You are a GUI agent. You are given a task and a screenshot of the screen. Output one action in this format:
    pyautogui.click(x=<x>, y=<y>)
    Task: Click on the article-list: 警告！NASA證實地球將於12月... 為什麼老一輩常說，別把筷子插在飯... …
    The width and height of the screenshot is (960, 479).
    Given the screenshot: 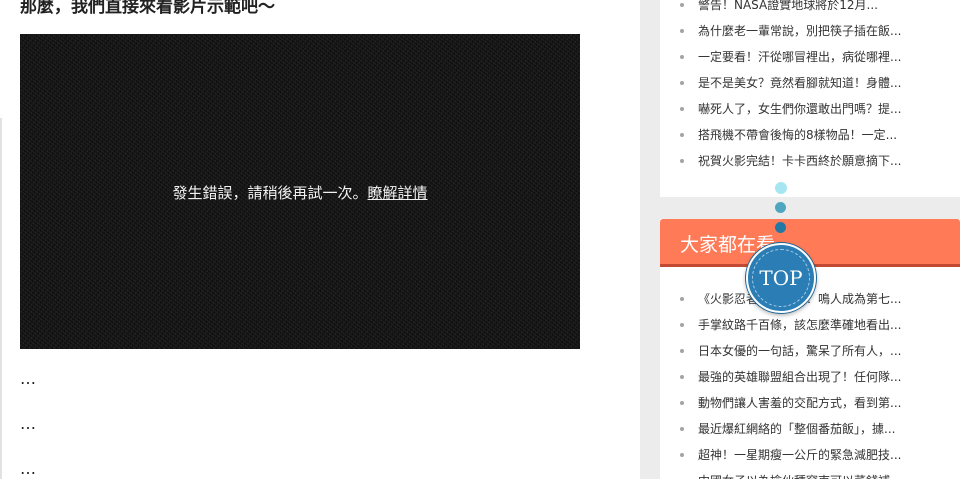 What is the action you would take?
    pyautogui.click(x=800, y=87)
    